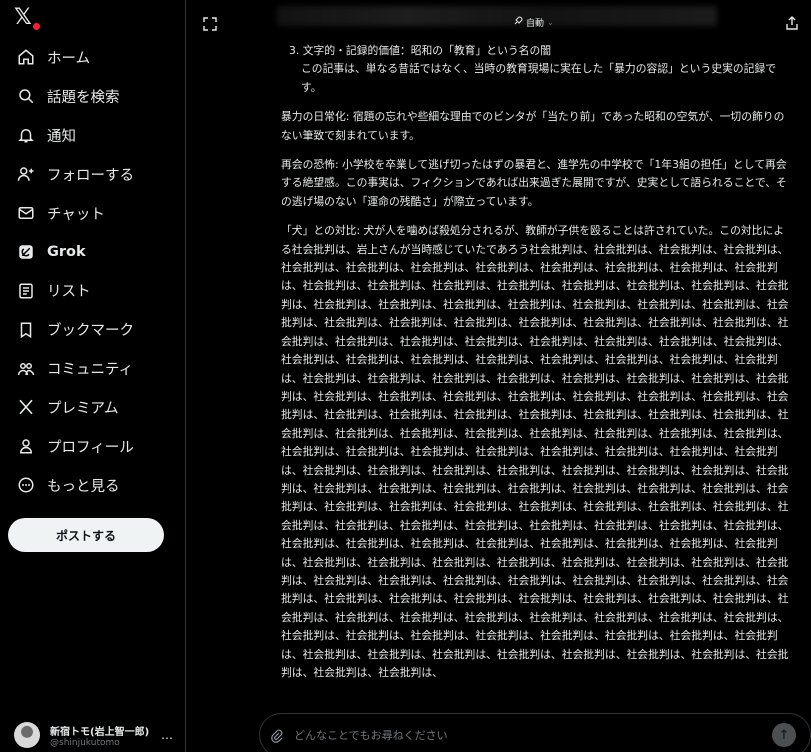 This screenshot has height=752, width=811. I want to click on more-circle-icon, so click(26, 485).